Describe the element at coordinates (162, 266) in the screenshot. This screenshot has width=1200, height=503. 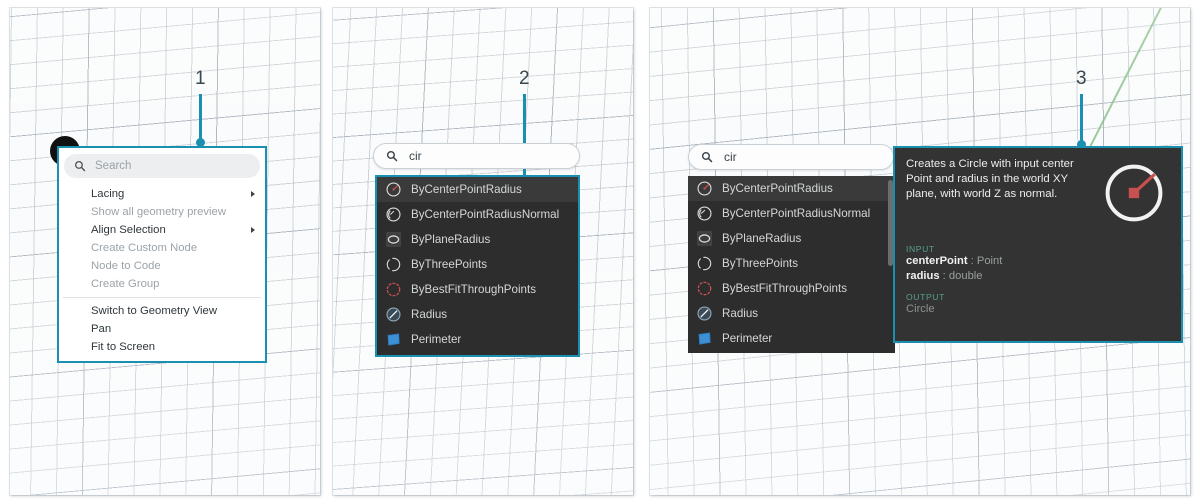
I see `menu-item-node-to-code: Node to Code` at that location.